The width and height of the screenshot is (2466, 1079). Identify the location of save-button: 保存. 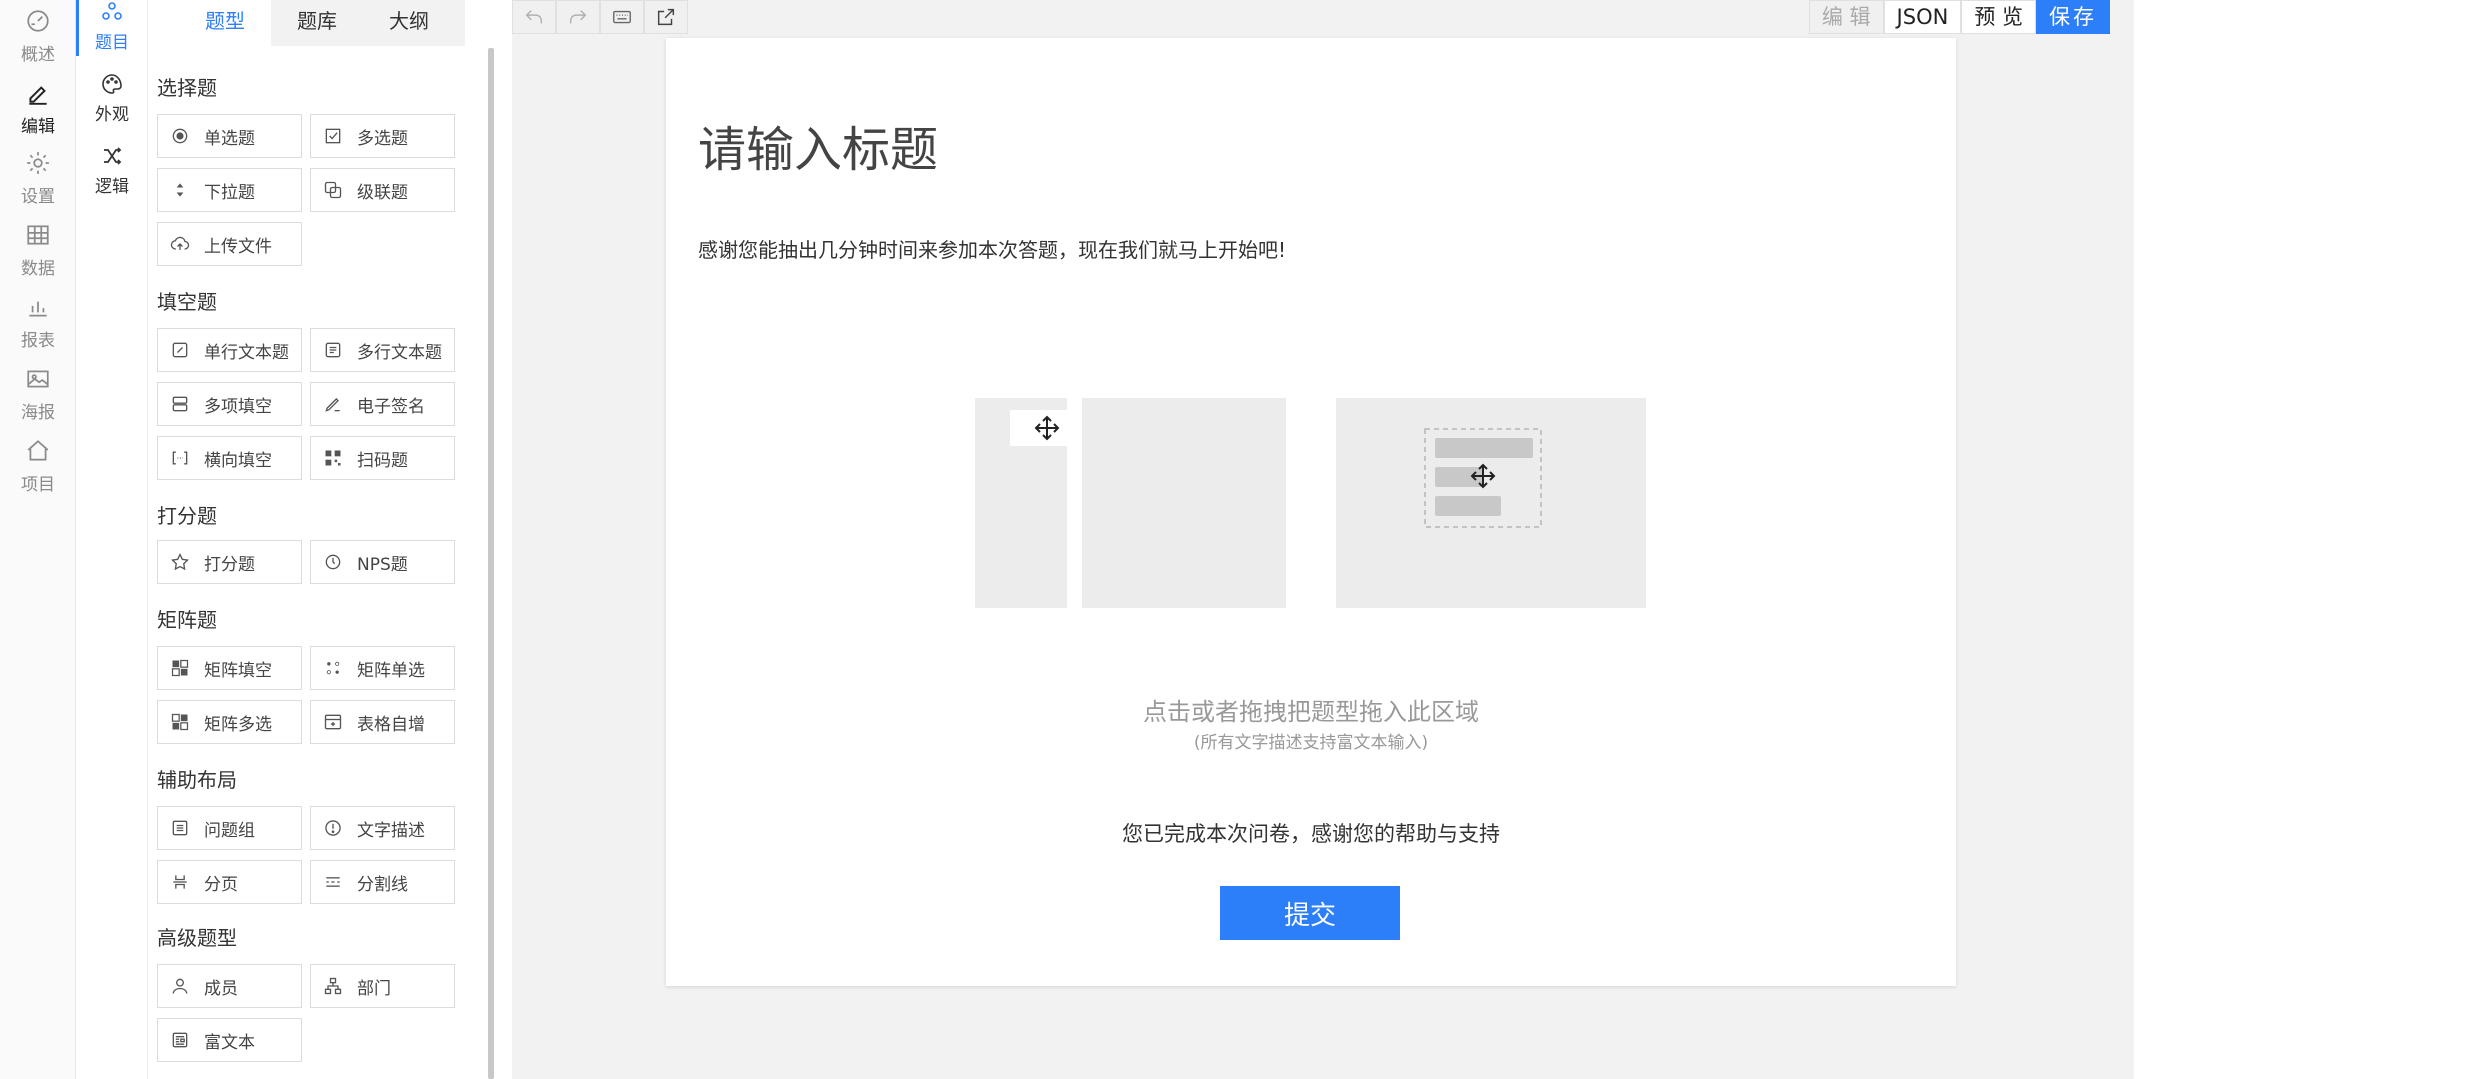
(2073, 17).